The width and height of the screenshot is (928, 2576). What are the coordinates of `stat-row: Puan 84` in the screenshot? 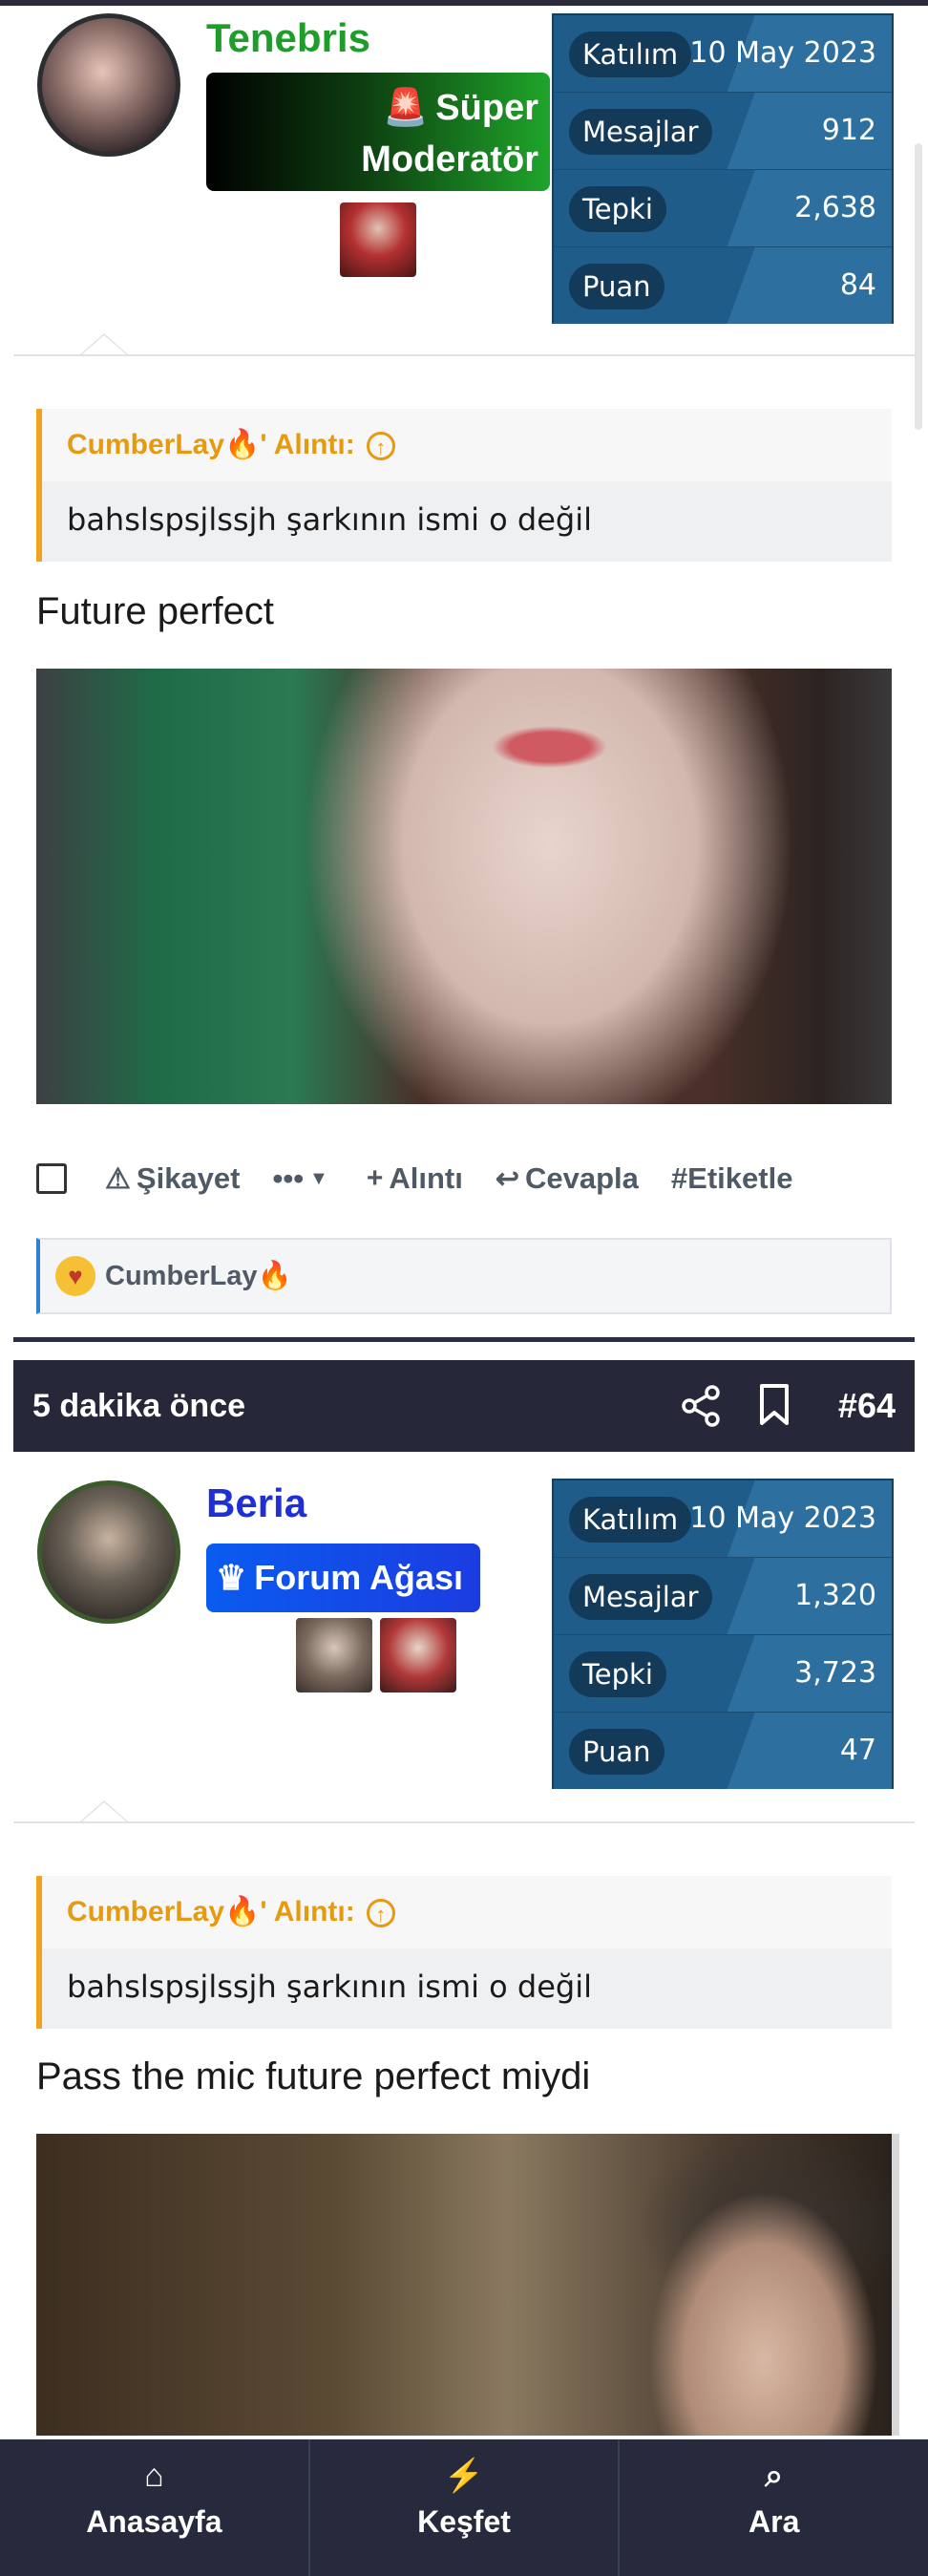 It's located at (723, 285).